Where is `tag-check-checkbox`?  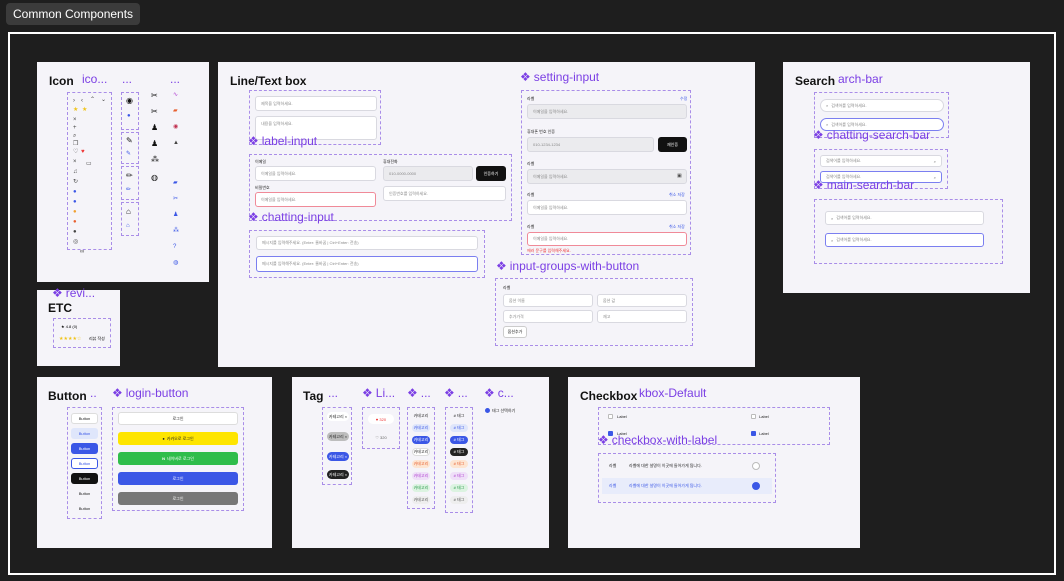
tag-check-checkbox is located at coordinates (487, 410).